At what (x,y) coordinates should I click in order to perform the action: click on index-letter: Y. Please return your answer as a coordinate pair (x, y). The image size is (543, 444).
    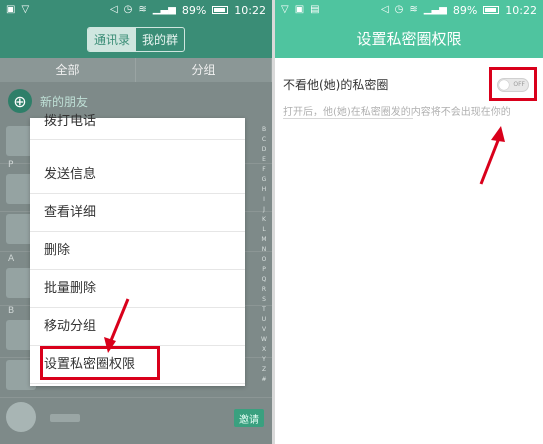
    Looking at the image, I should click on (264, 360).